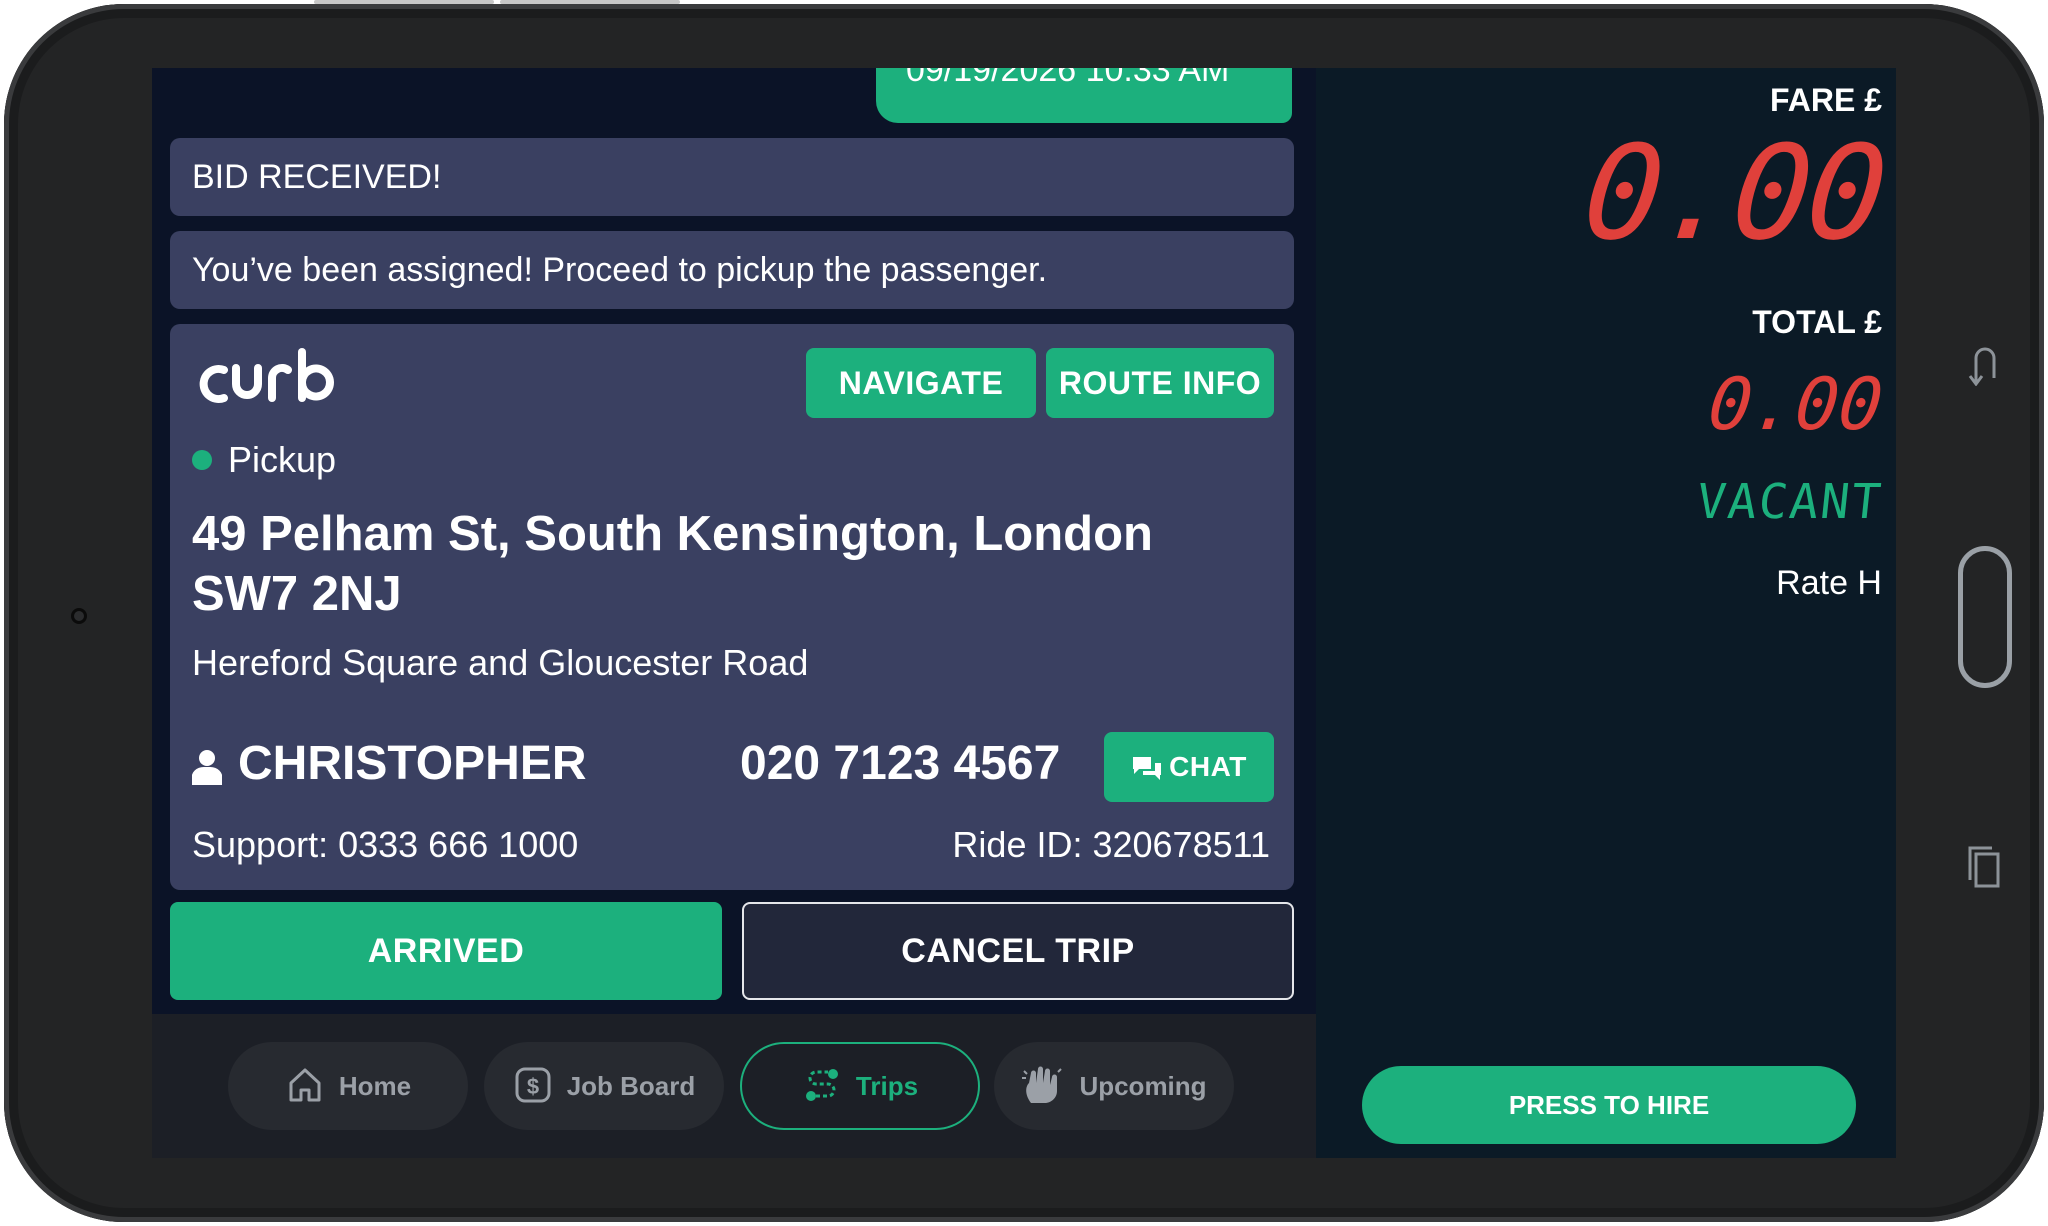  Describe the element at coordinates (1817, 322) in the screenshot. I see `total-label: TOTAL £` at that location.